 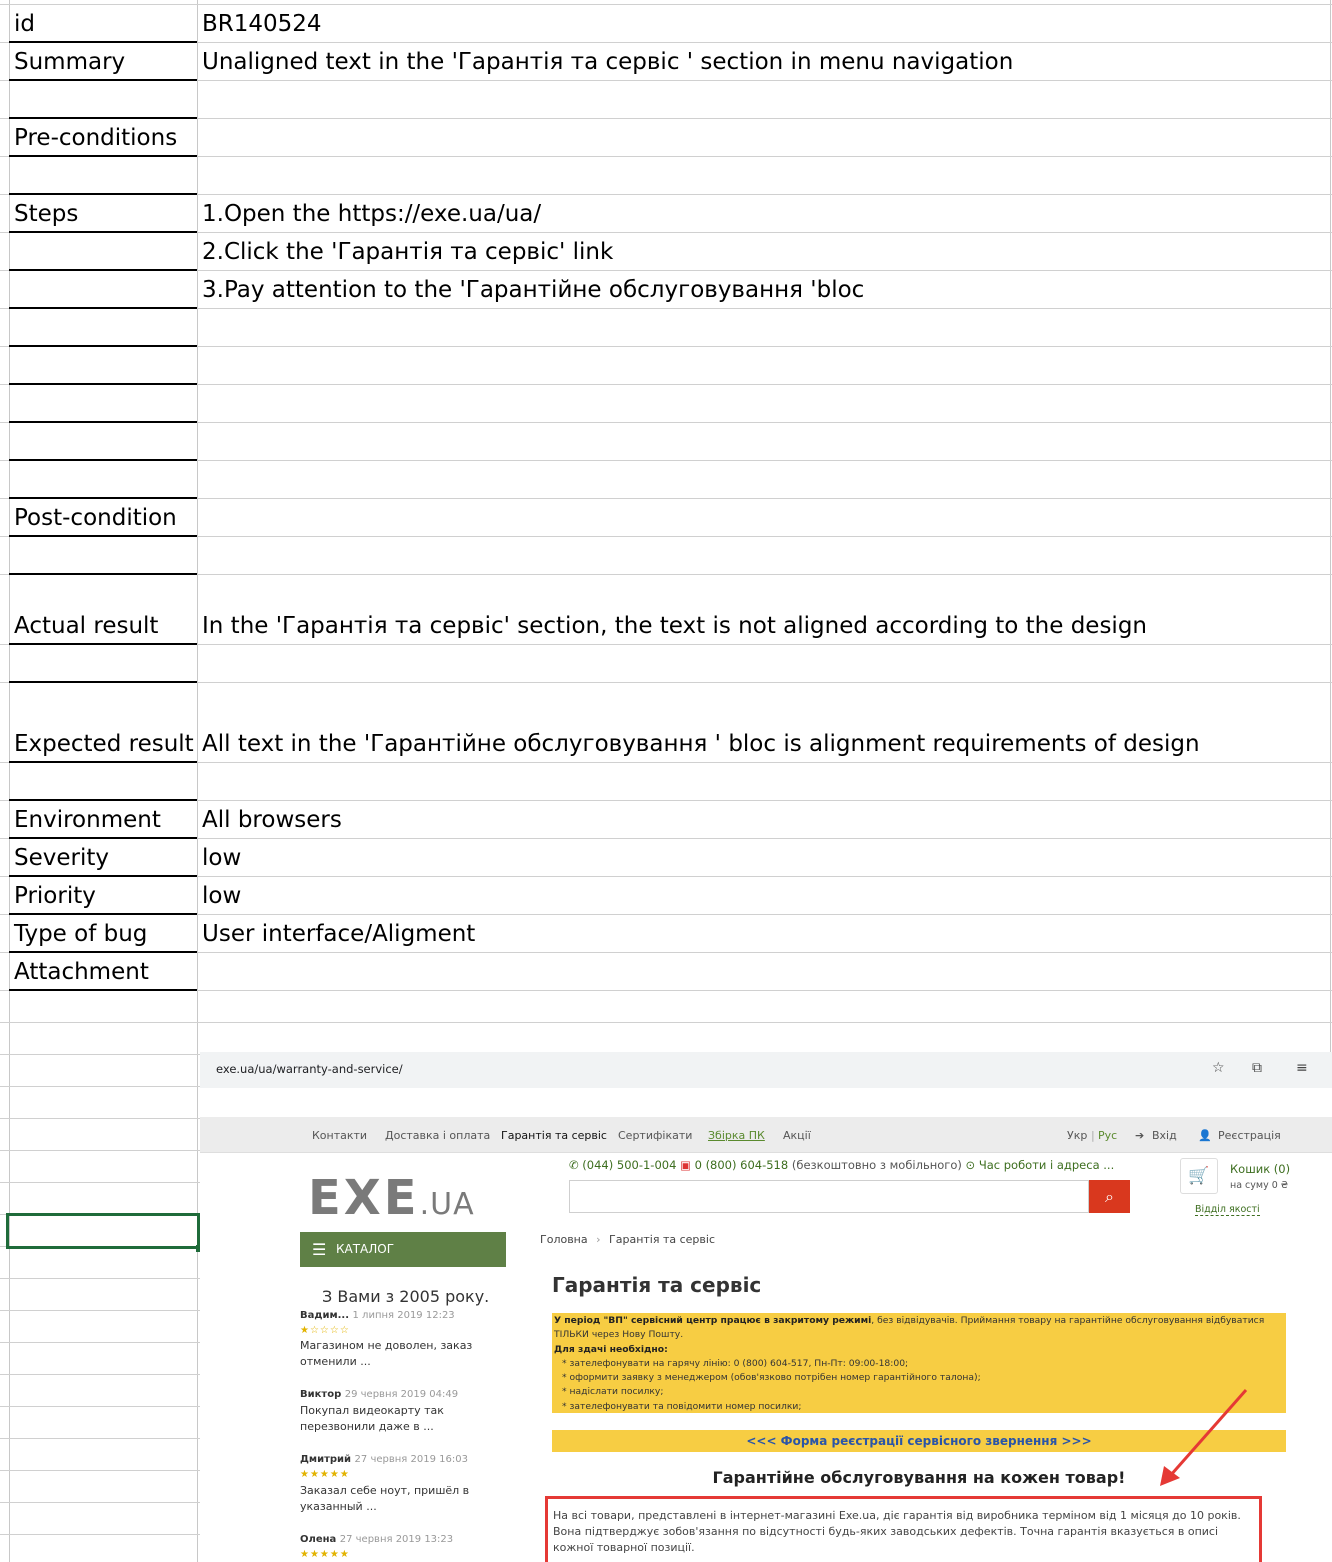 I want to click on cell-label-expected-result: Expected result, so click(x=104, y=744).